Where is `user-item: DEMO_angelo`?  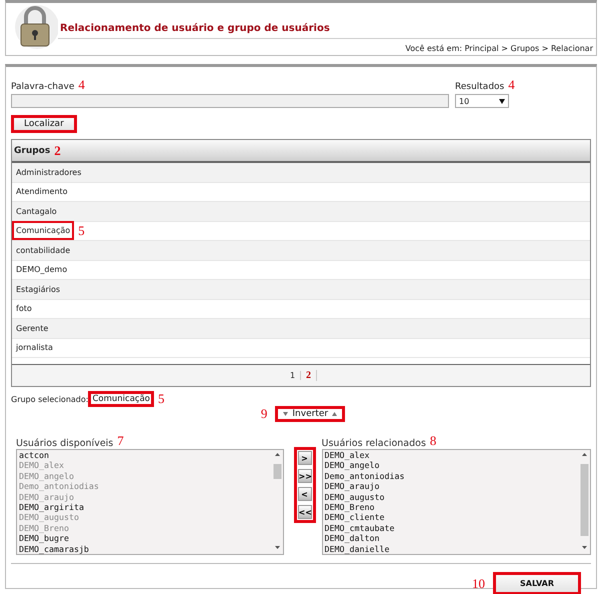 user-item: DEMO_angelo is located at coordinates (451, 465).